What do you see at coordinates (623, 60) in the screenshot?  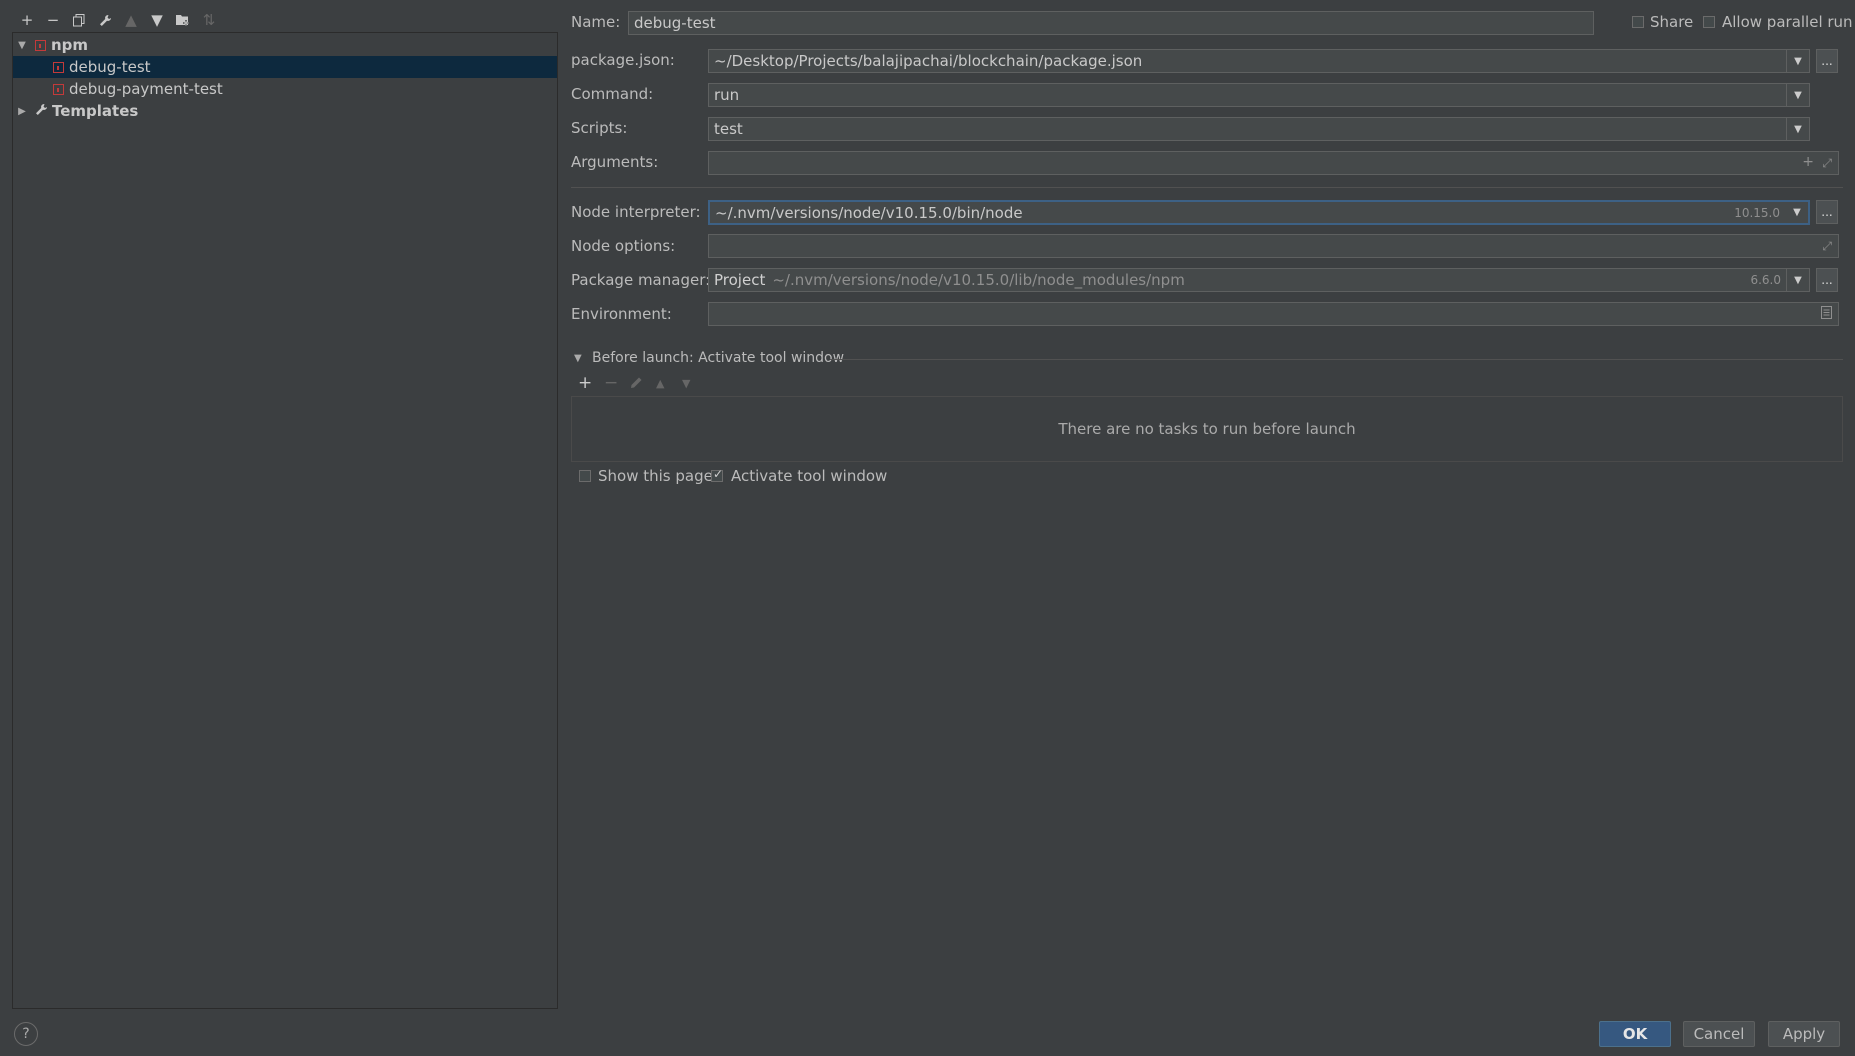 I see `package-json-label: package.json:` at bounding box center [623, 60].